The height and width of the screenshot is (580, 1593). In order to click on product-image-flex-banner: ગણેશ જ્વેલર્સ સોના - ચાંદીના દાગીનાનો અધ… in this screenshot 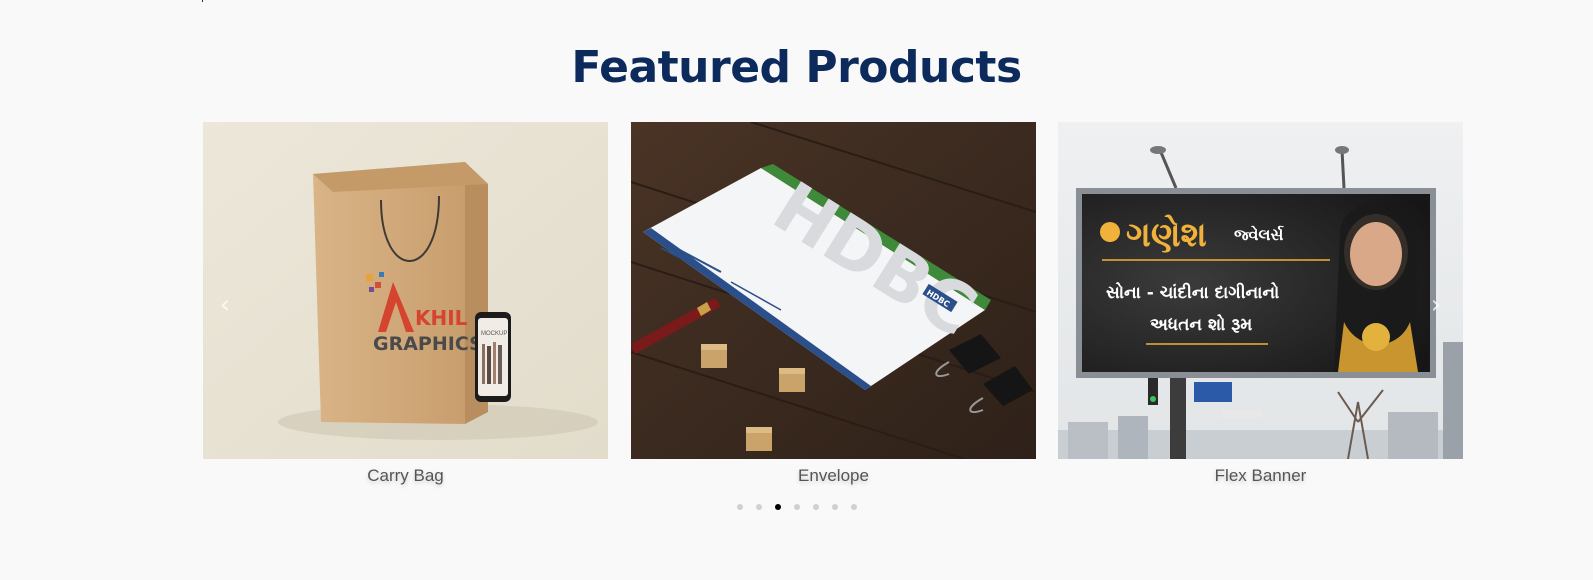, I will do `click(1260, 290)`.